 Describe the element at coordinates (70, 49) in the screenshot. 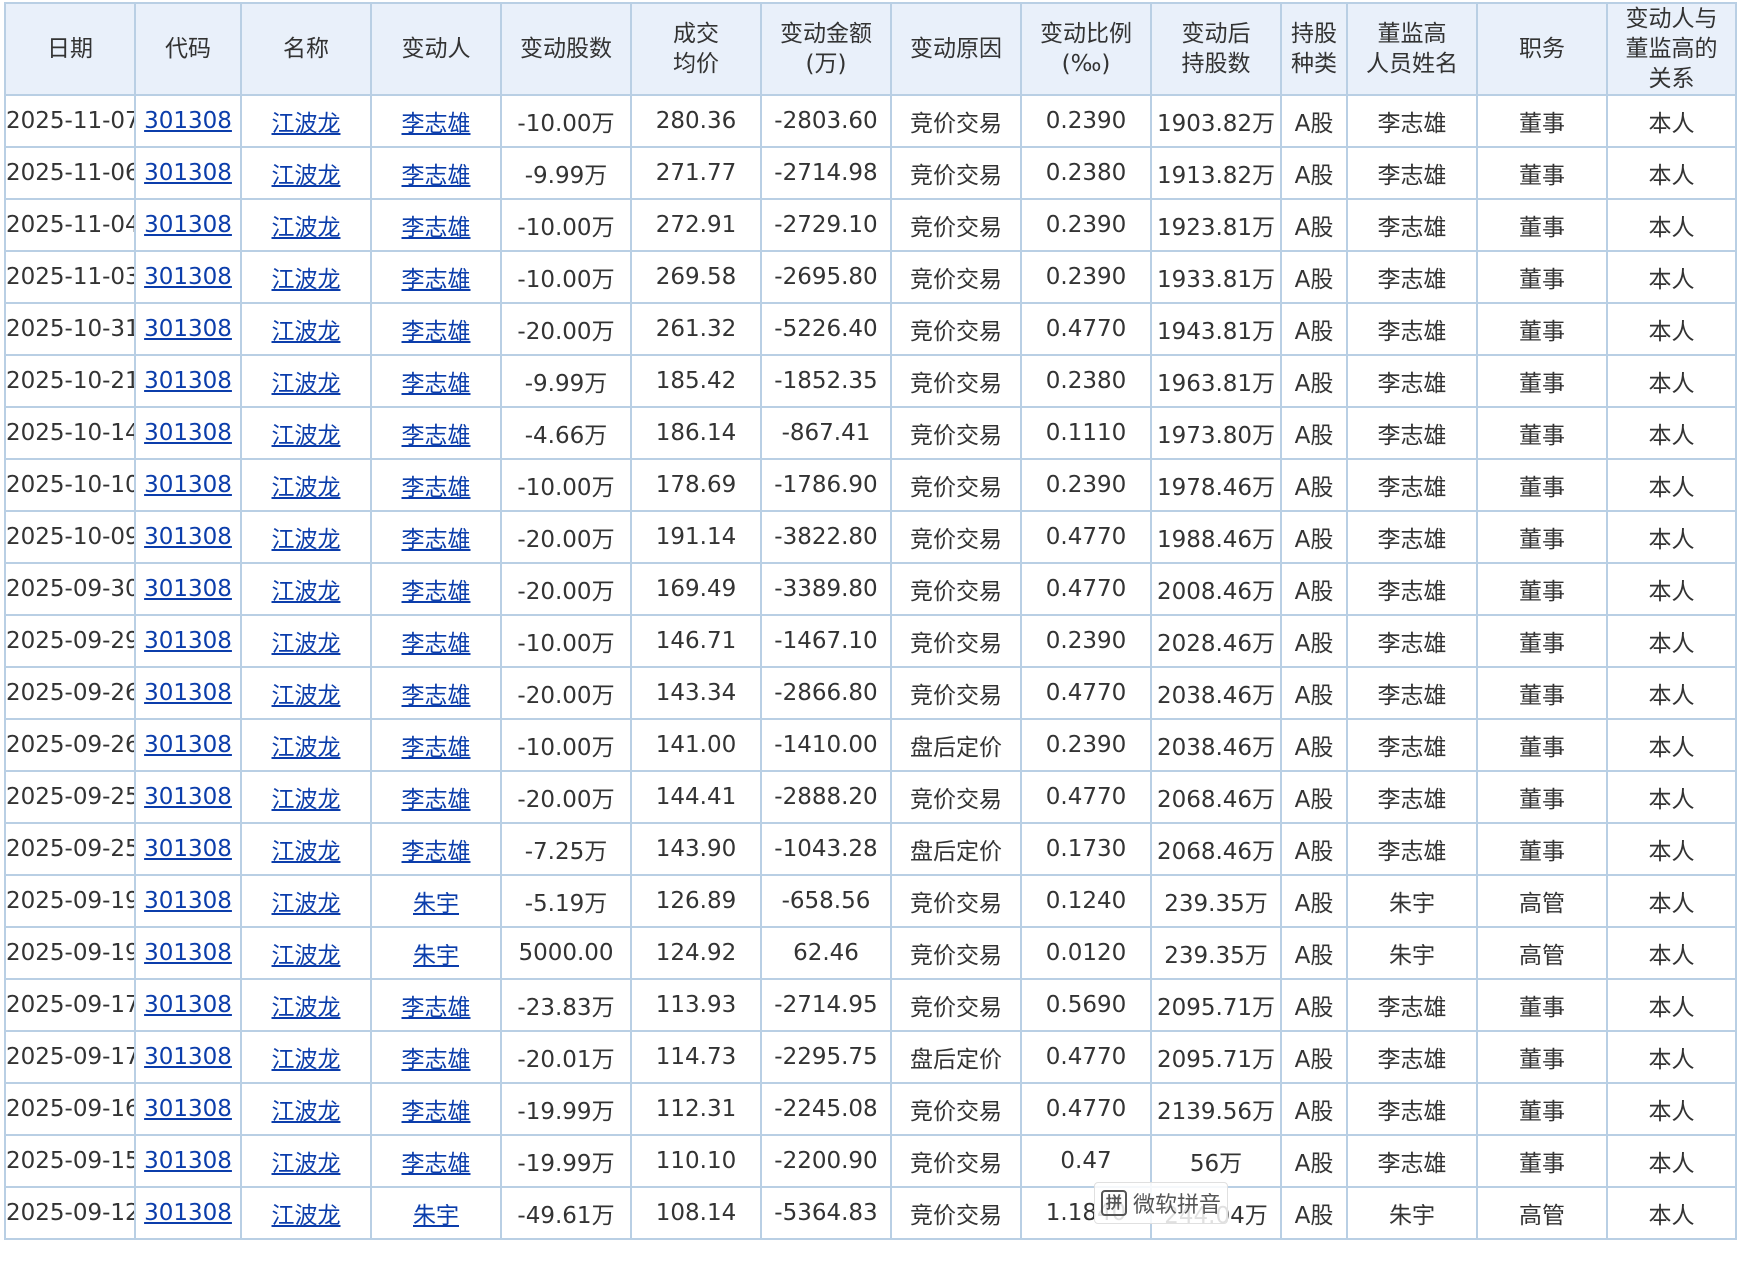

I see `column-header: 日期` at that location.